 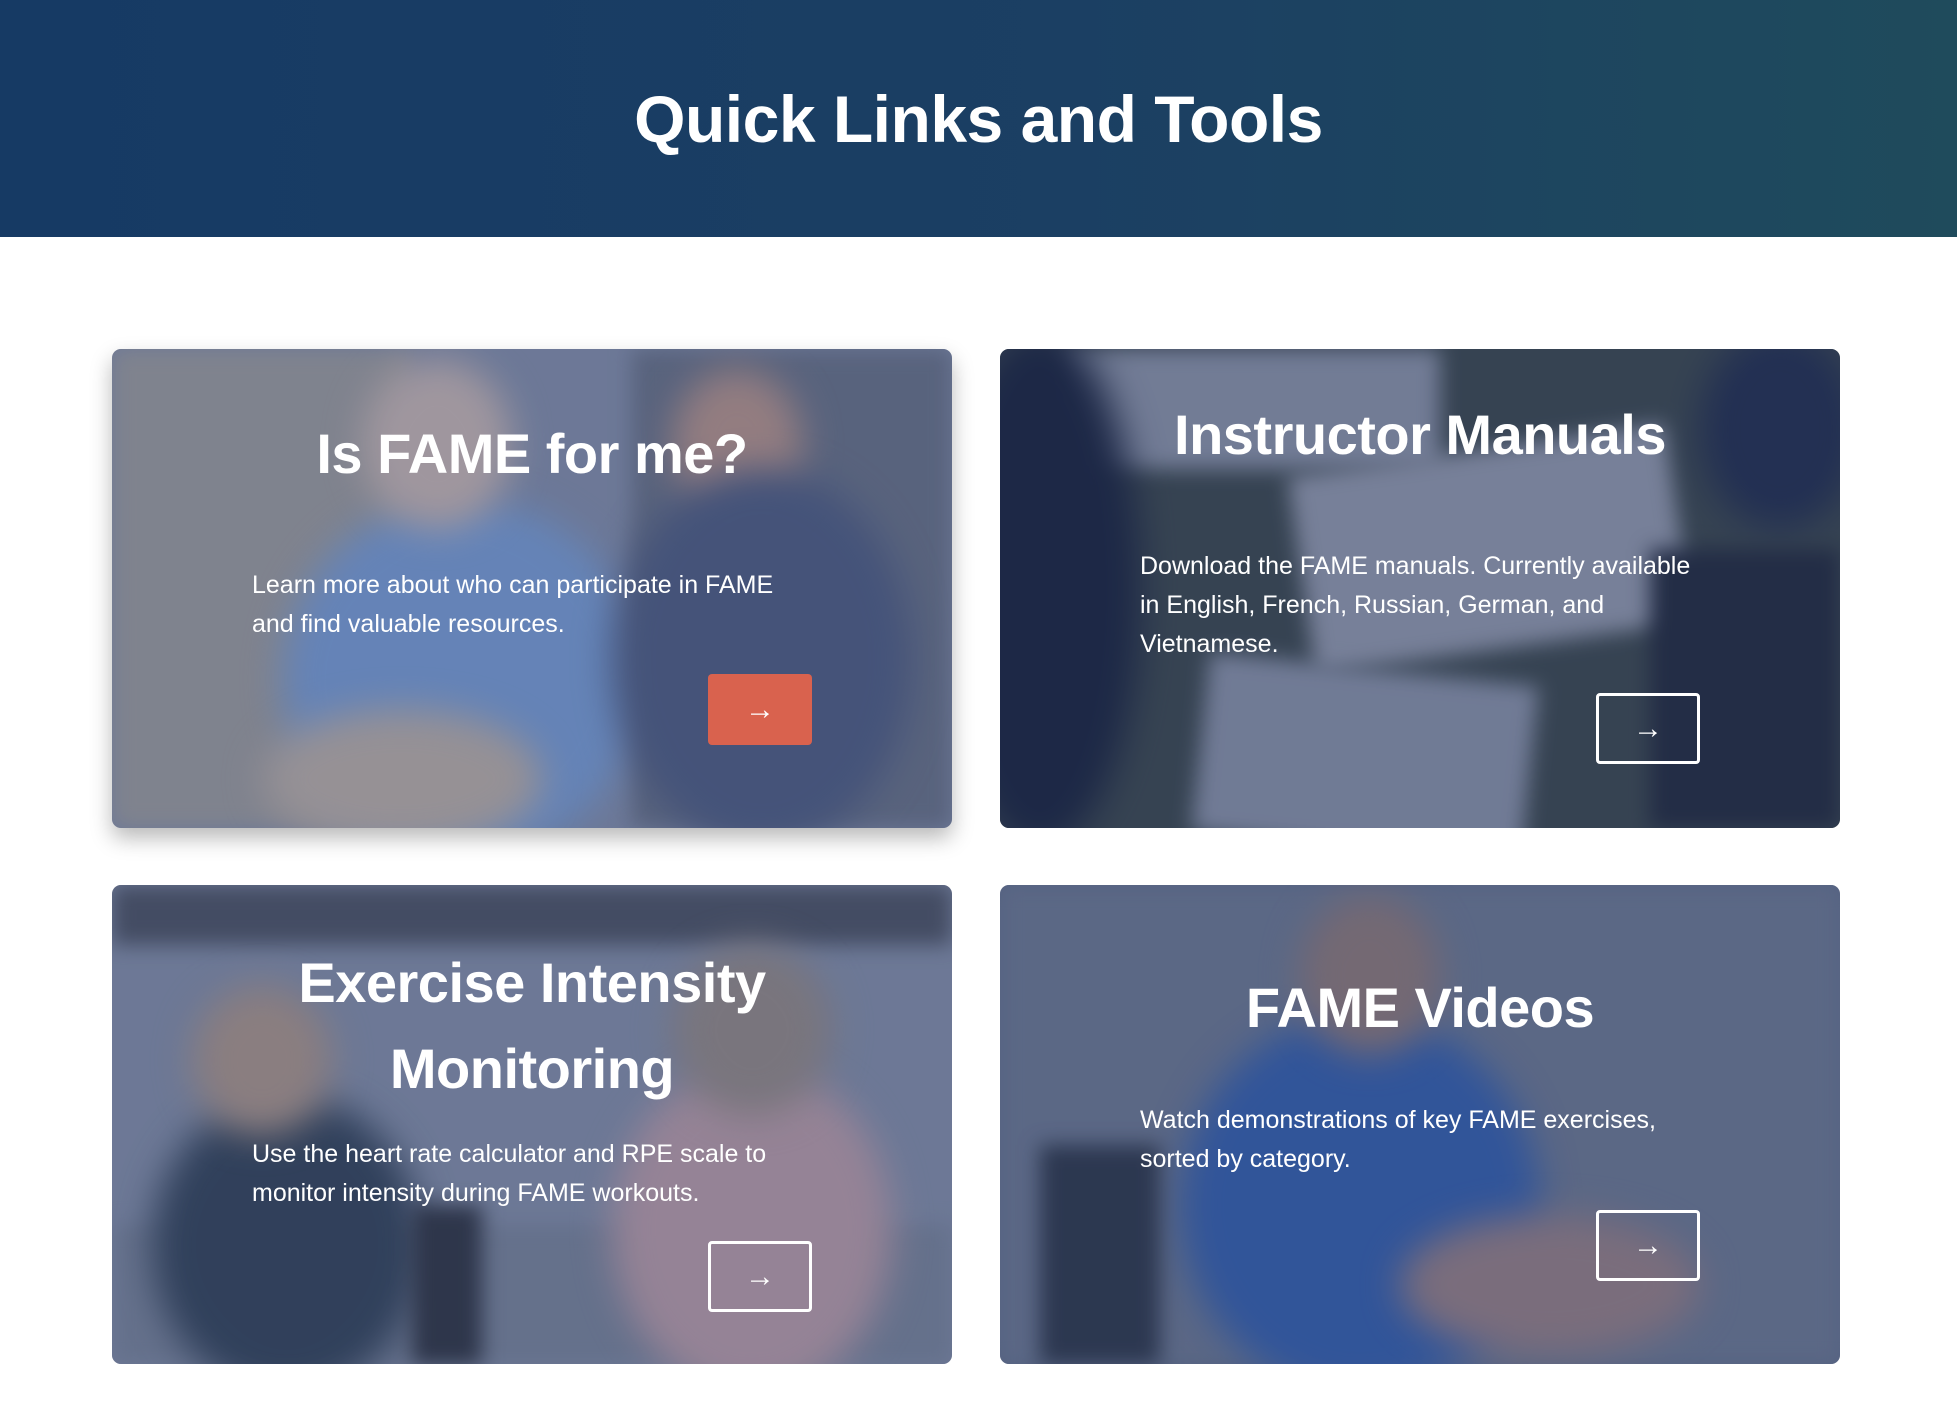 I want to click on page-title: Quick Links and Tools, so click(x=978, y=118).